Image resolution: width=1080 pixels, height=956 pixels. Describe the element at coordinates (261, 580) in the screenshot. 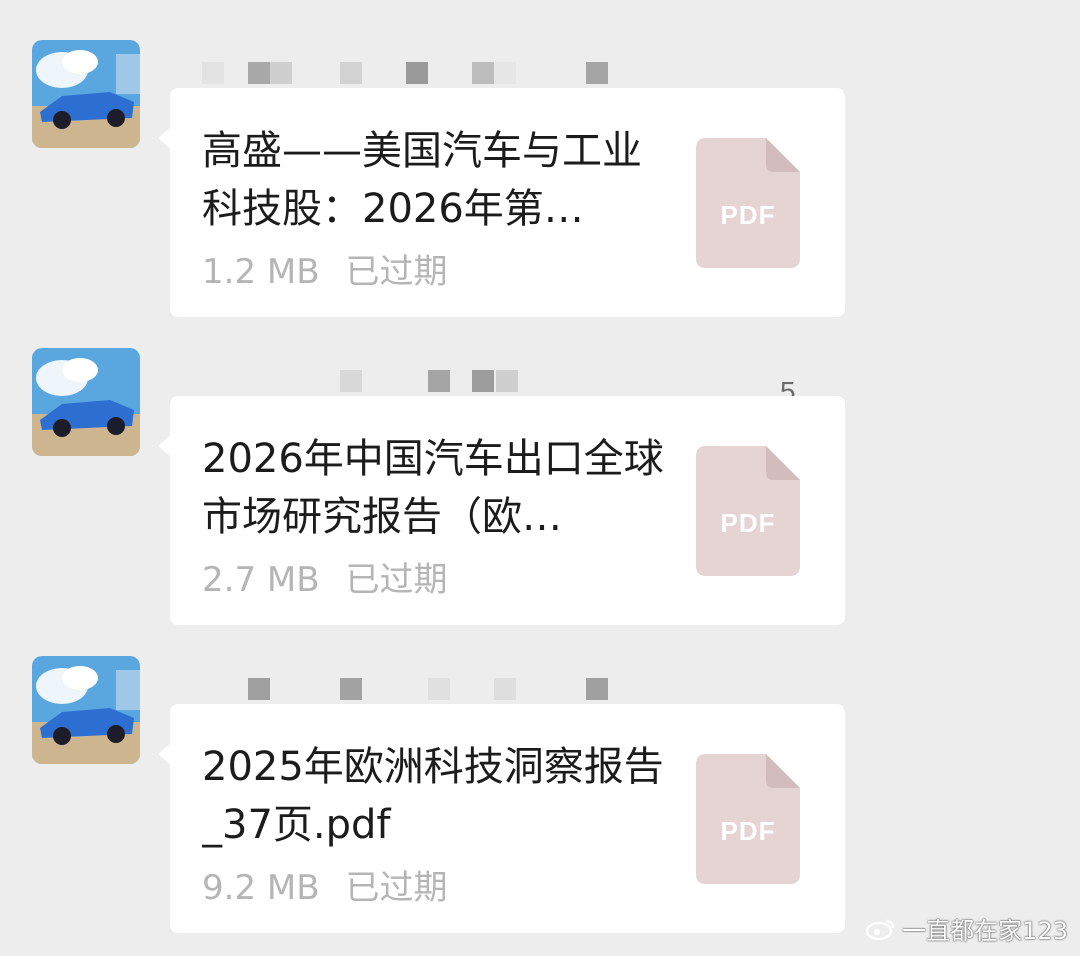

I see `file-size: 2.7 MB` at that location.